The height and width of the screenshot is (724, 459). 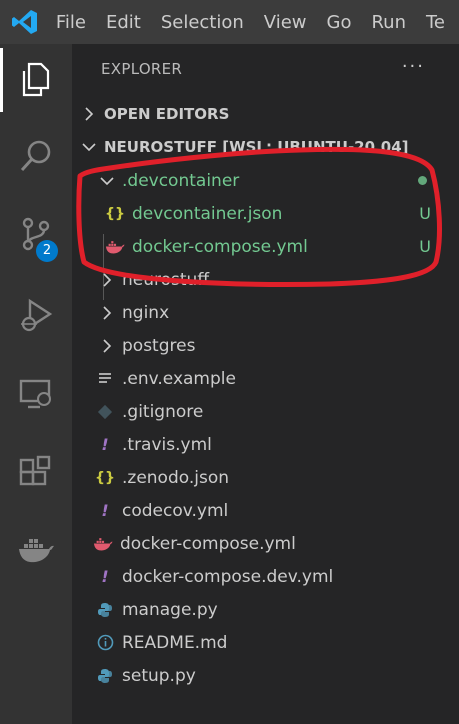 What do you see at coordinates (36, 394) in the screenshot?
I see `remote-explorer-icon` at bounding box center [36, 394].